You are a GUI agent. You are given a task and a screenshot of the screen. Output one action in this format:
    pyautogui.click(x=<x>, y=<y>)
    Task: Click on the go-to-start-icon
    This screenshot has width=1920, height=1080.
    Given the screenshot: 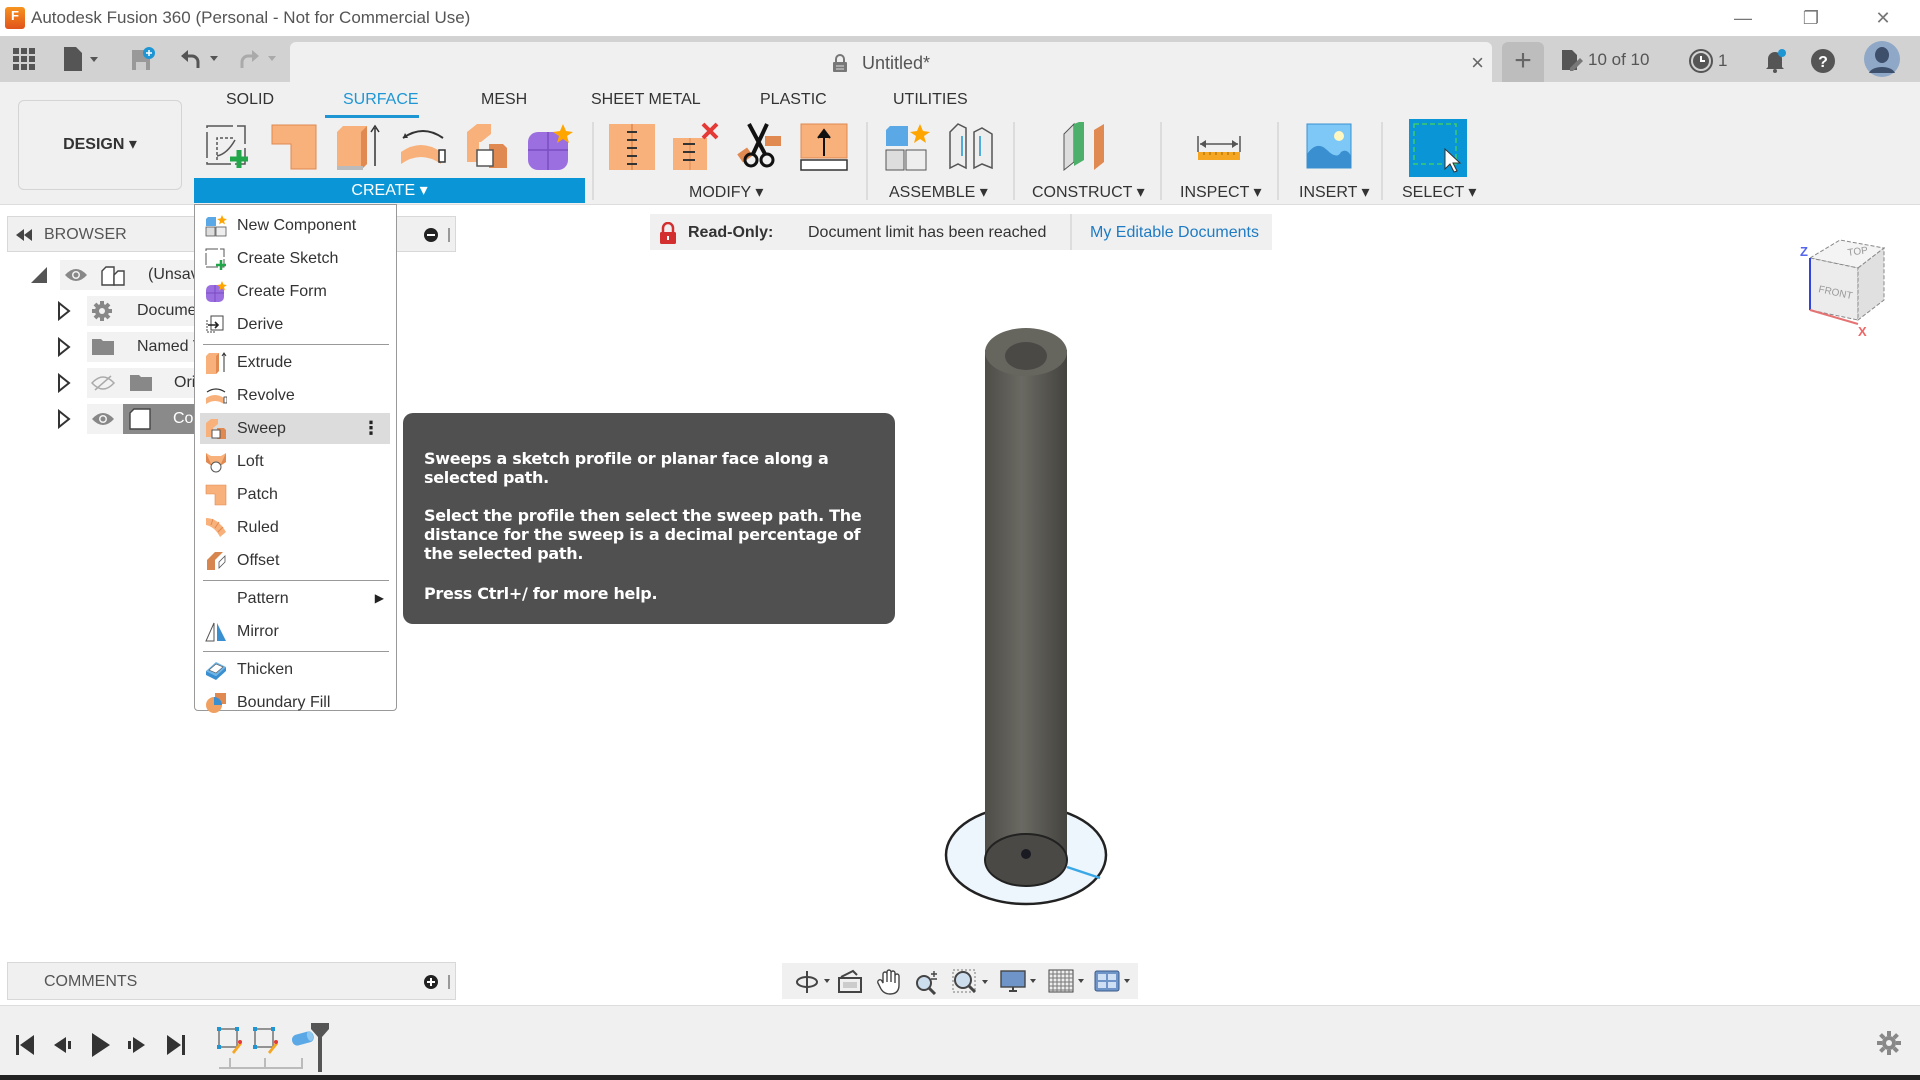 What is the action you would take?
    pyautogui.click(x=25, y=1045)
    